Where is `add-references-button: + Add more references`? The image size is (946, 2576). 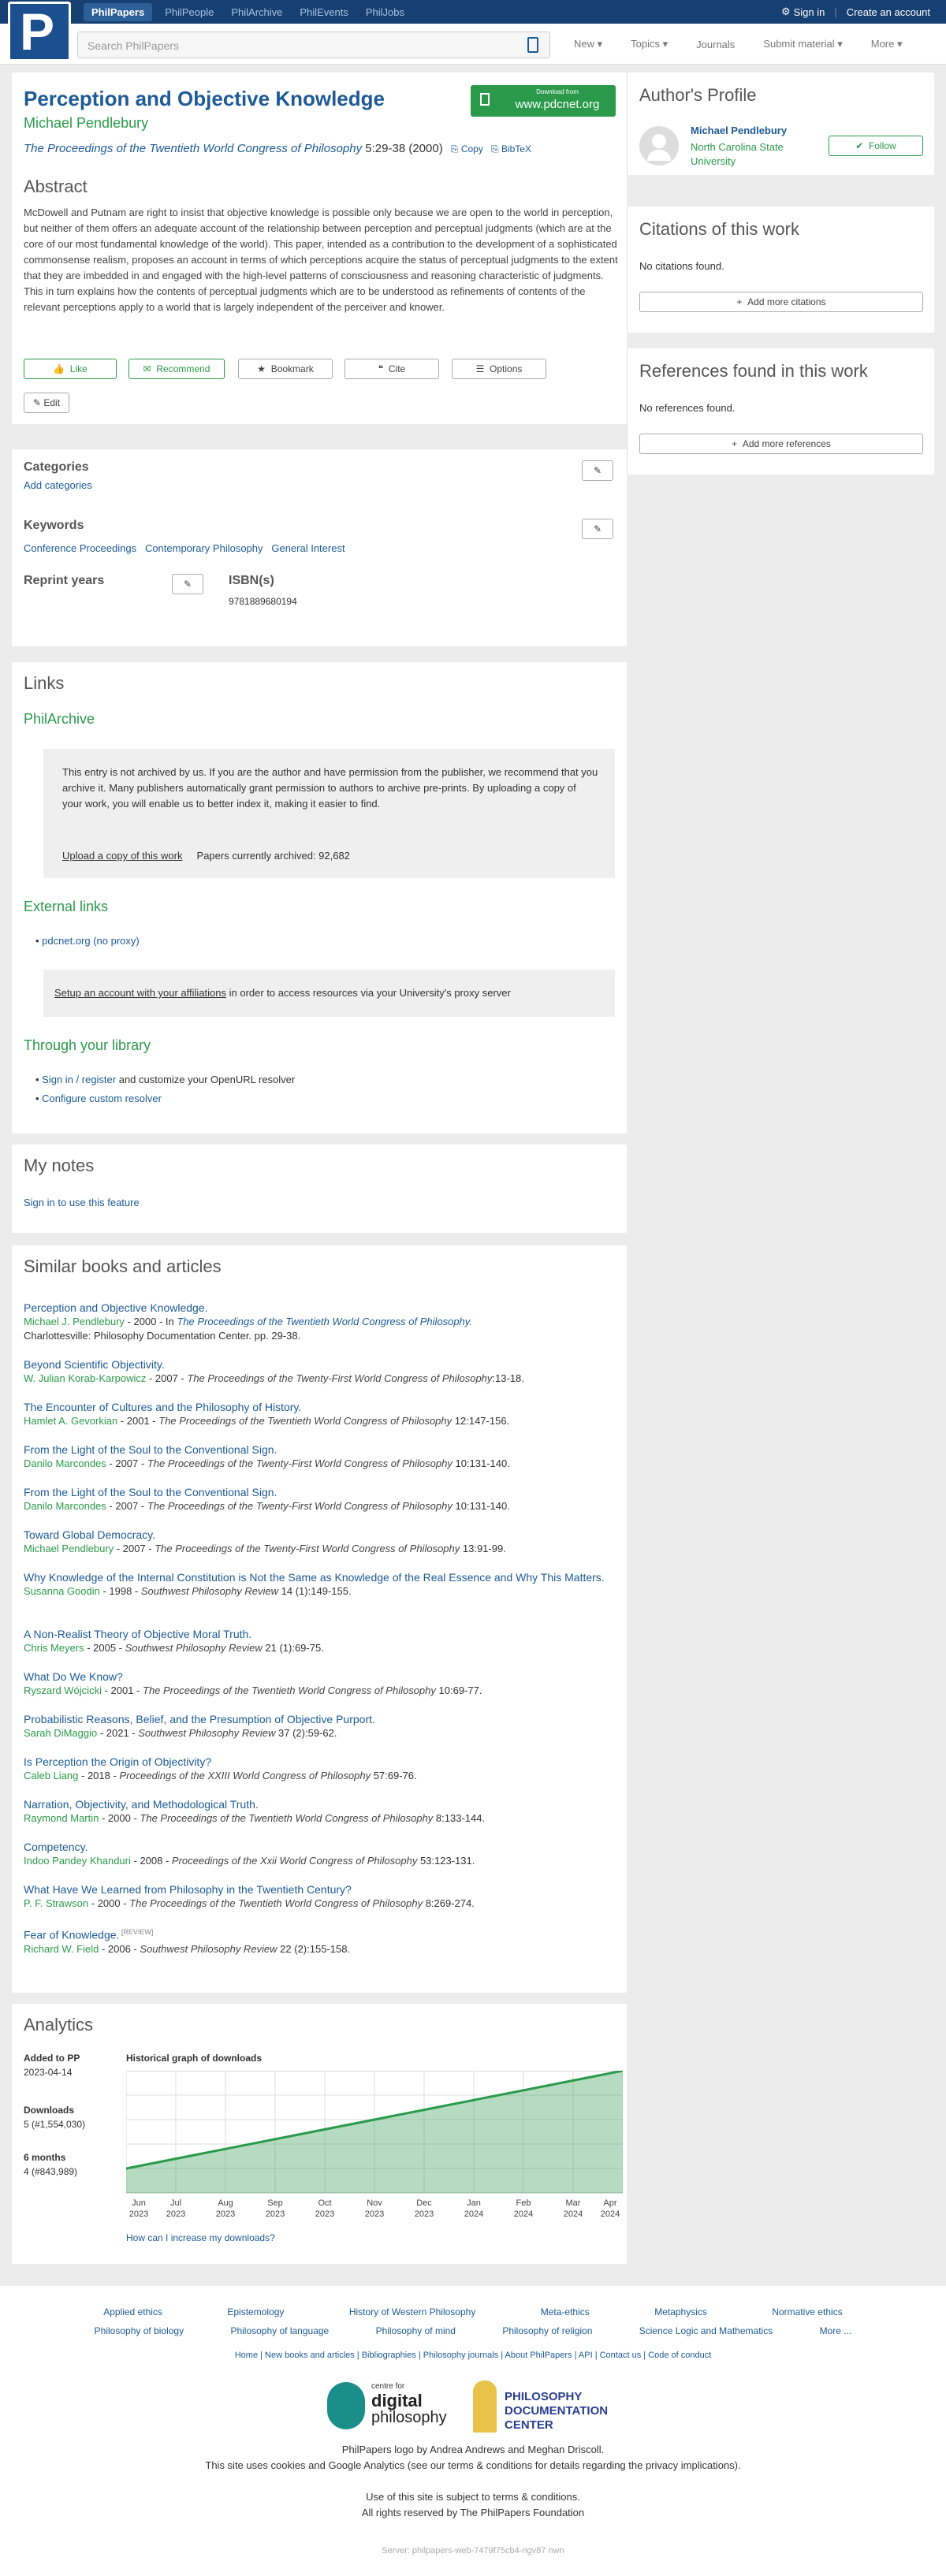 add-references-button: + Add more references is located at coordinates (781, 444).